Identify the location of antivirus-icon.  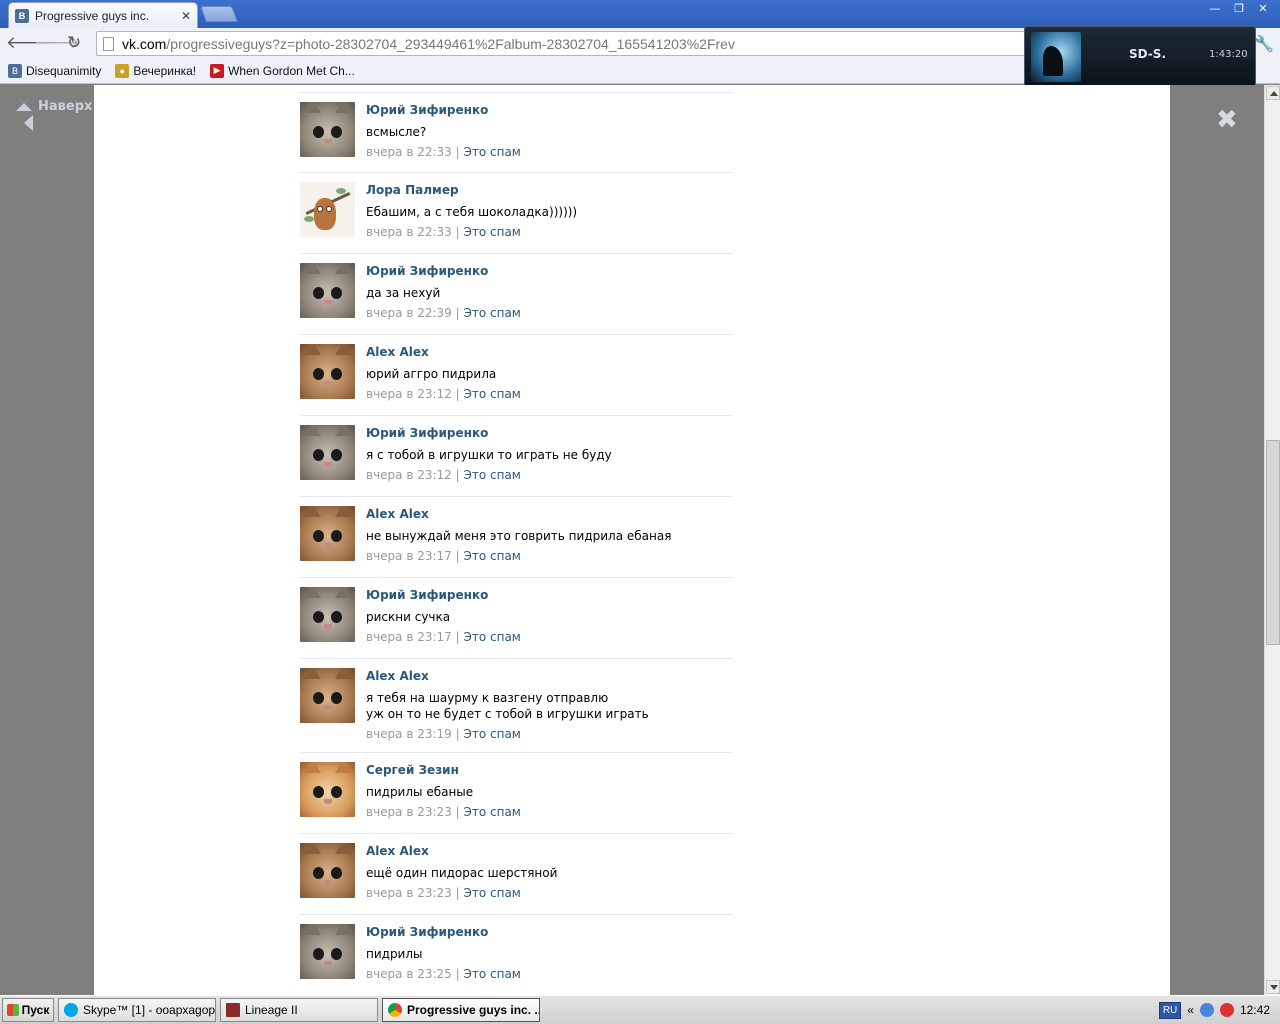
(1226, 1010).